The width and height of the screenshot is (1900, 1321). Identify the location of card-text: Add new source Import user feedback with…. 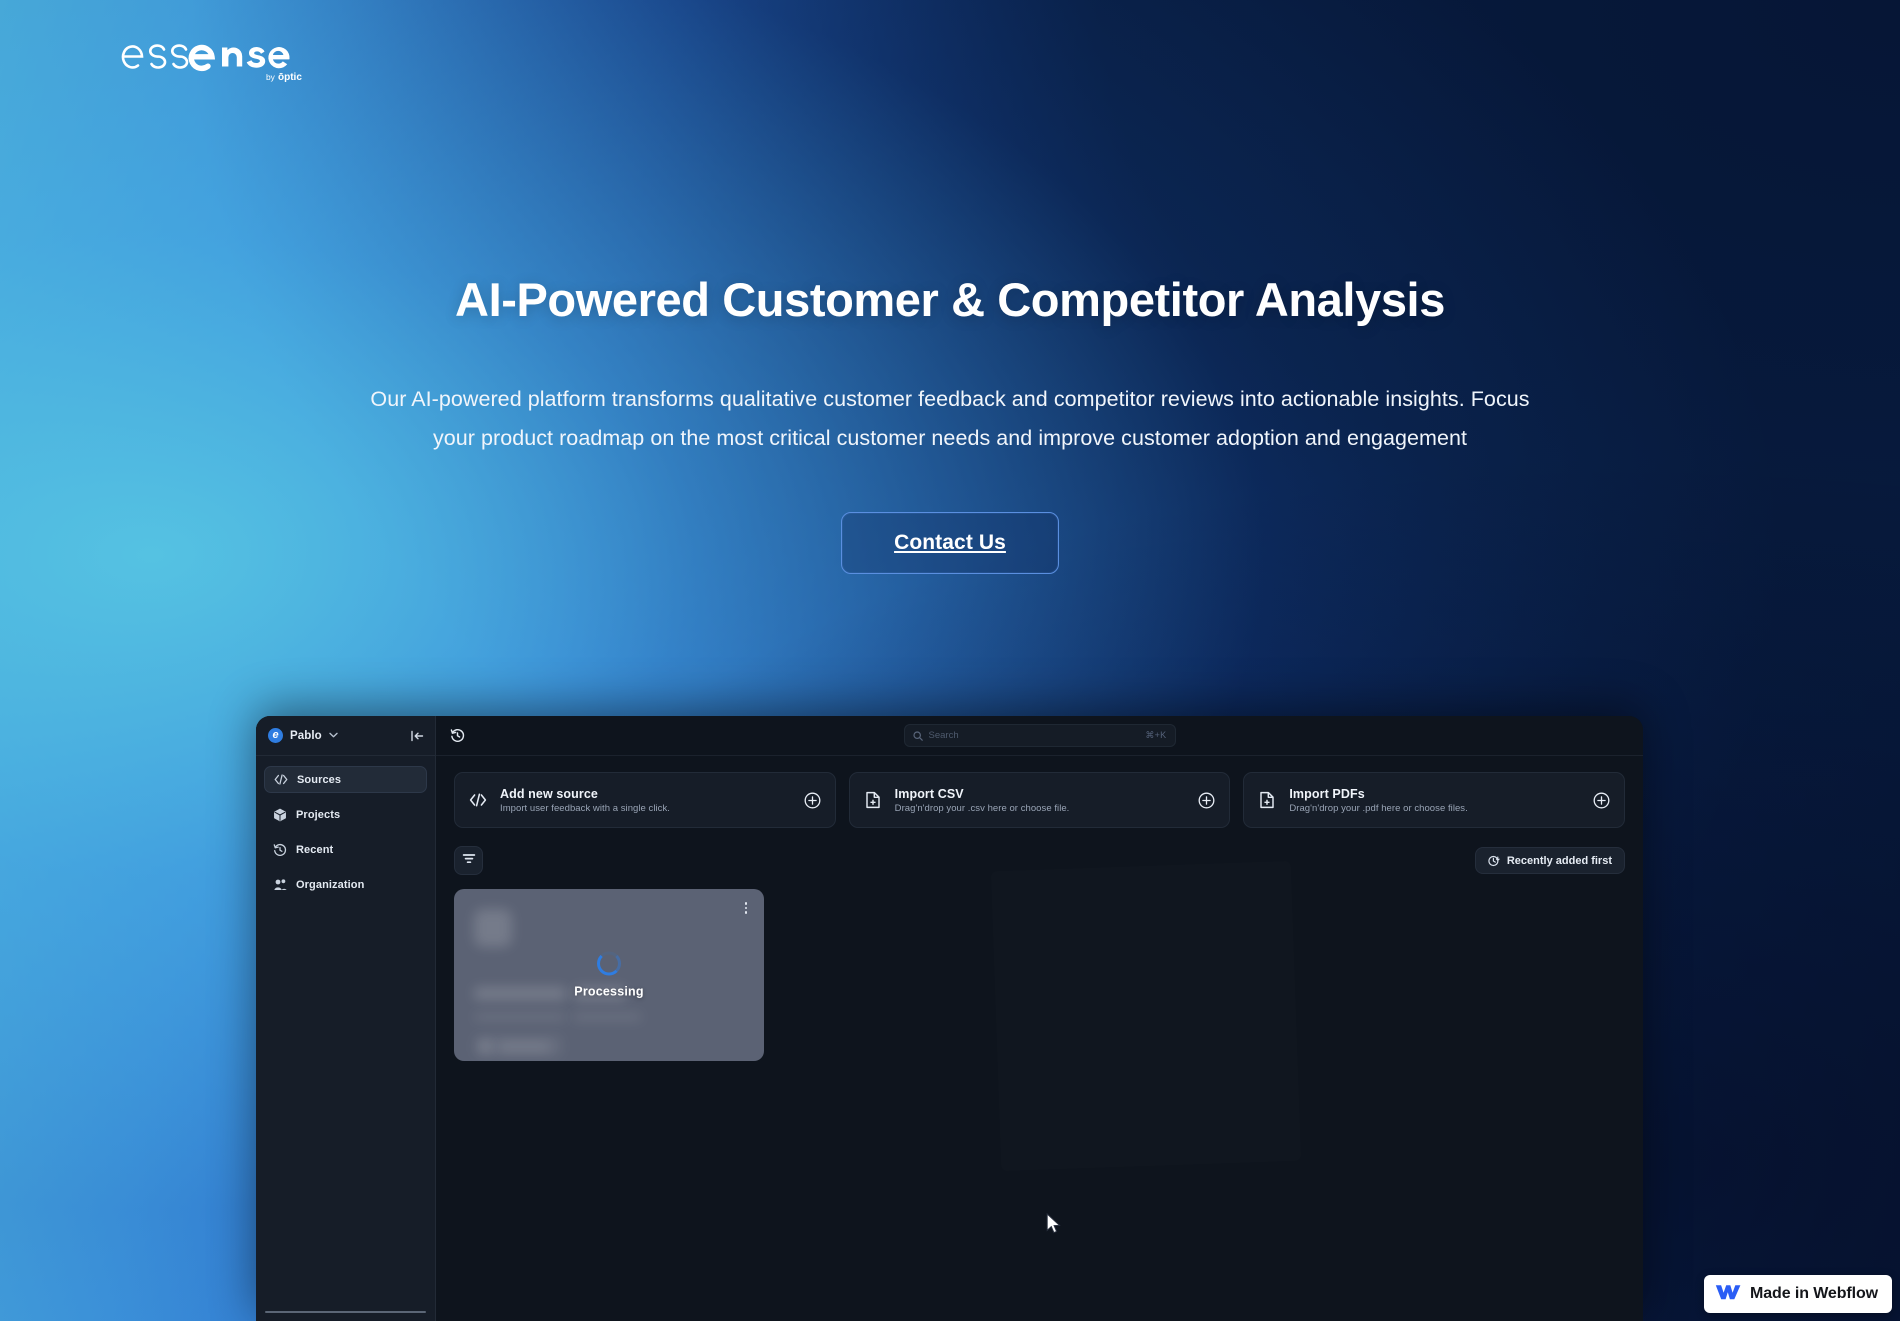
(645, 800).